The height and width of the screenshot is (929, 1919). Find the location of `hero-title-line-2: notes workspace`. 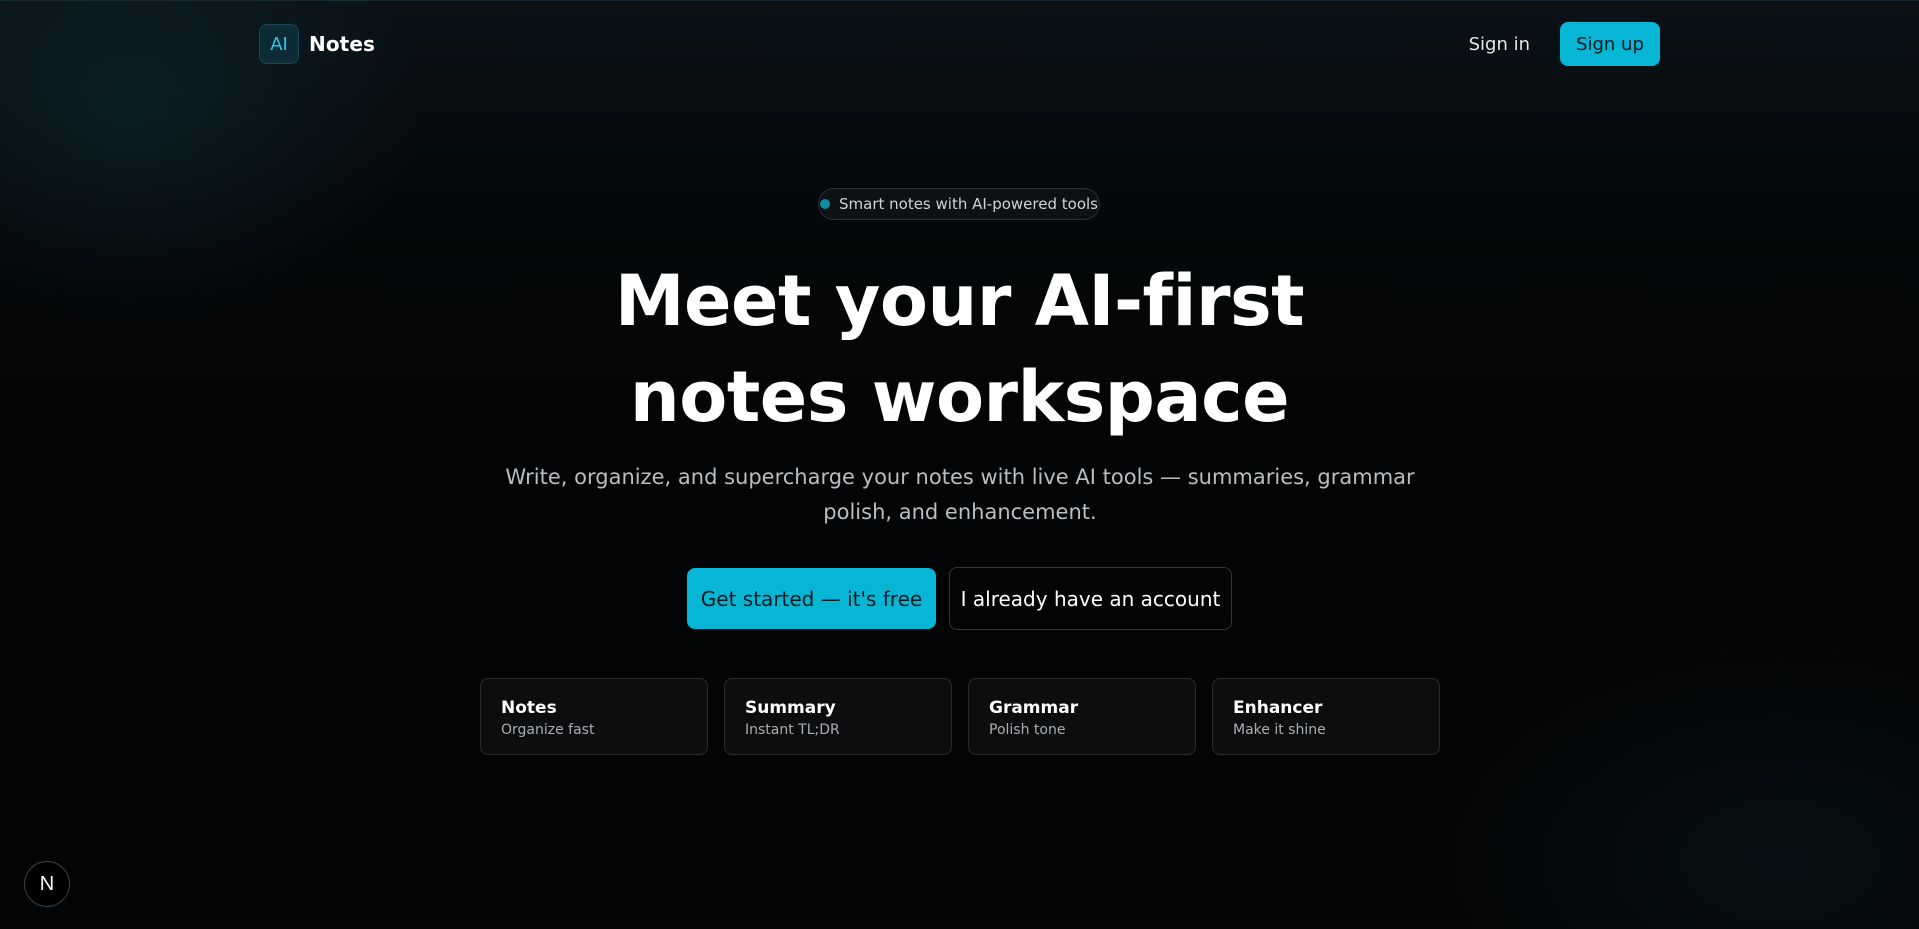

hero-title-line-2: notes workspace is located at coordinates (959, 397).